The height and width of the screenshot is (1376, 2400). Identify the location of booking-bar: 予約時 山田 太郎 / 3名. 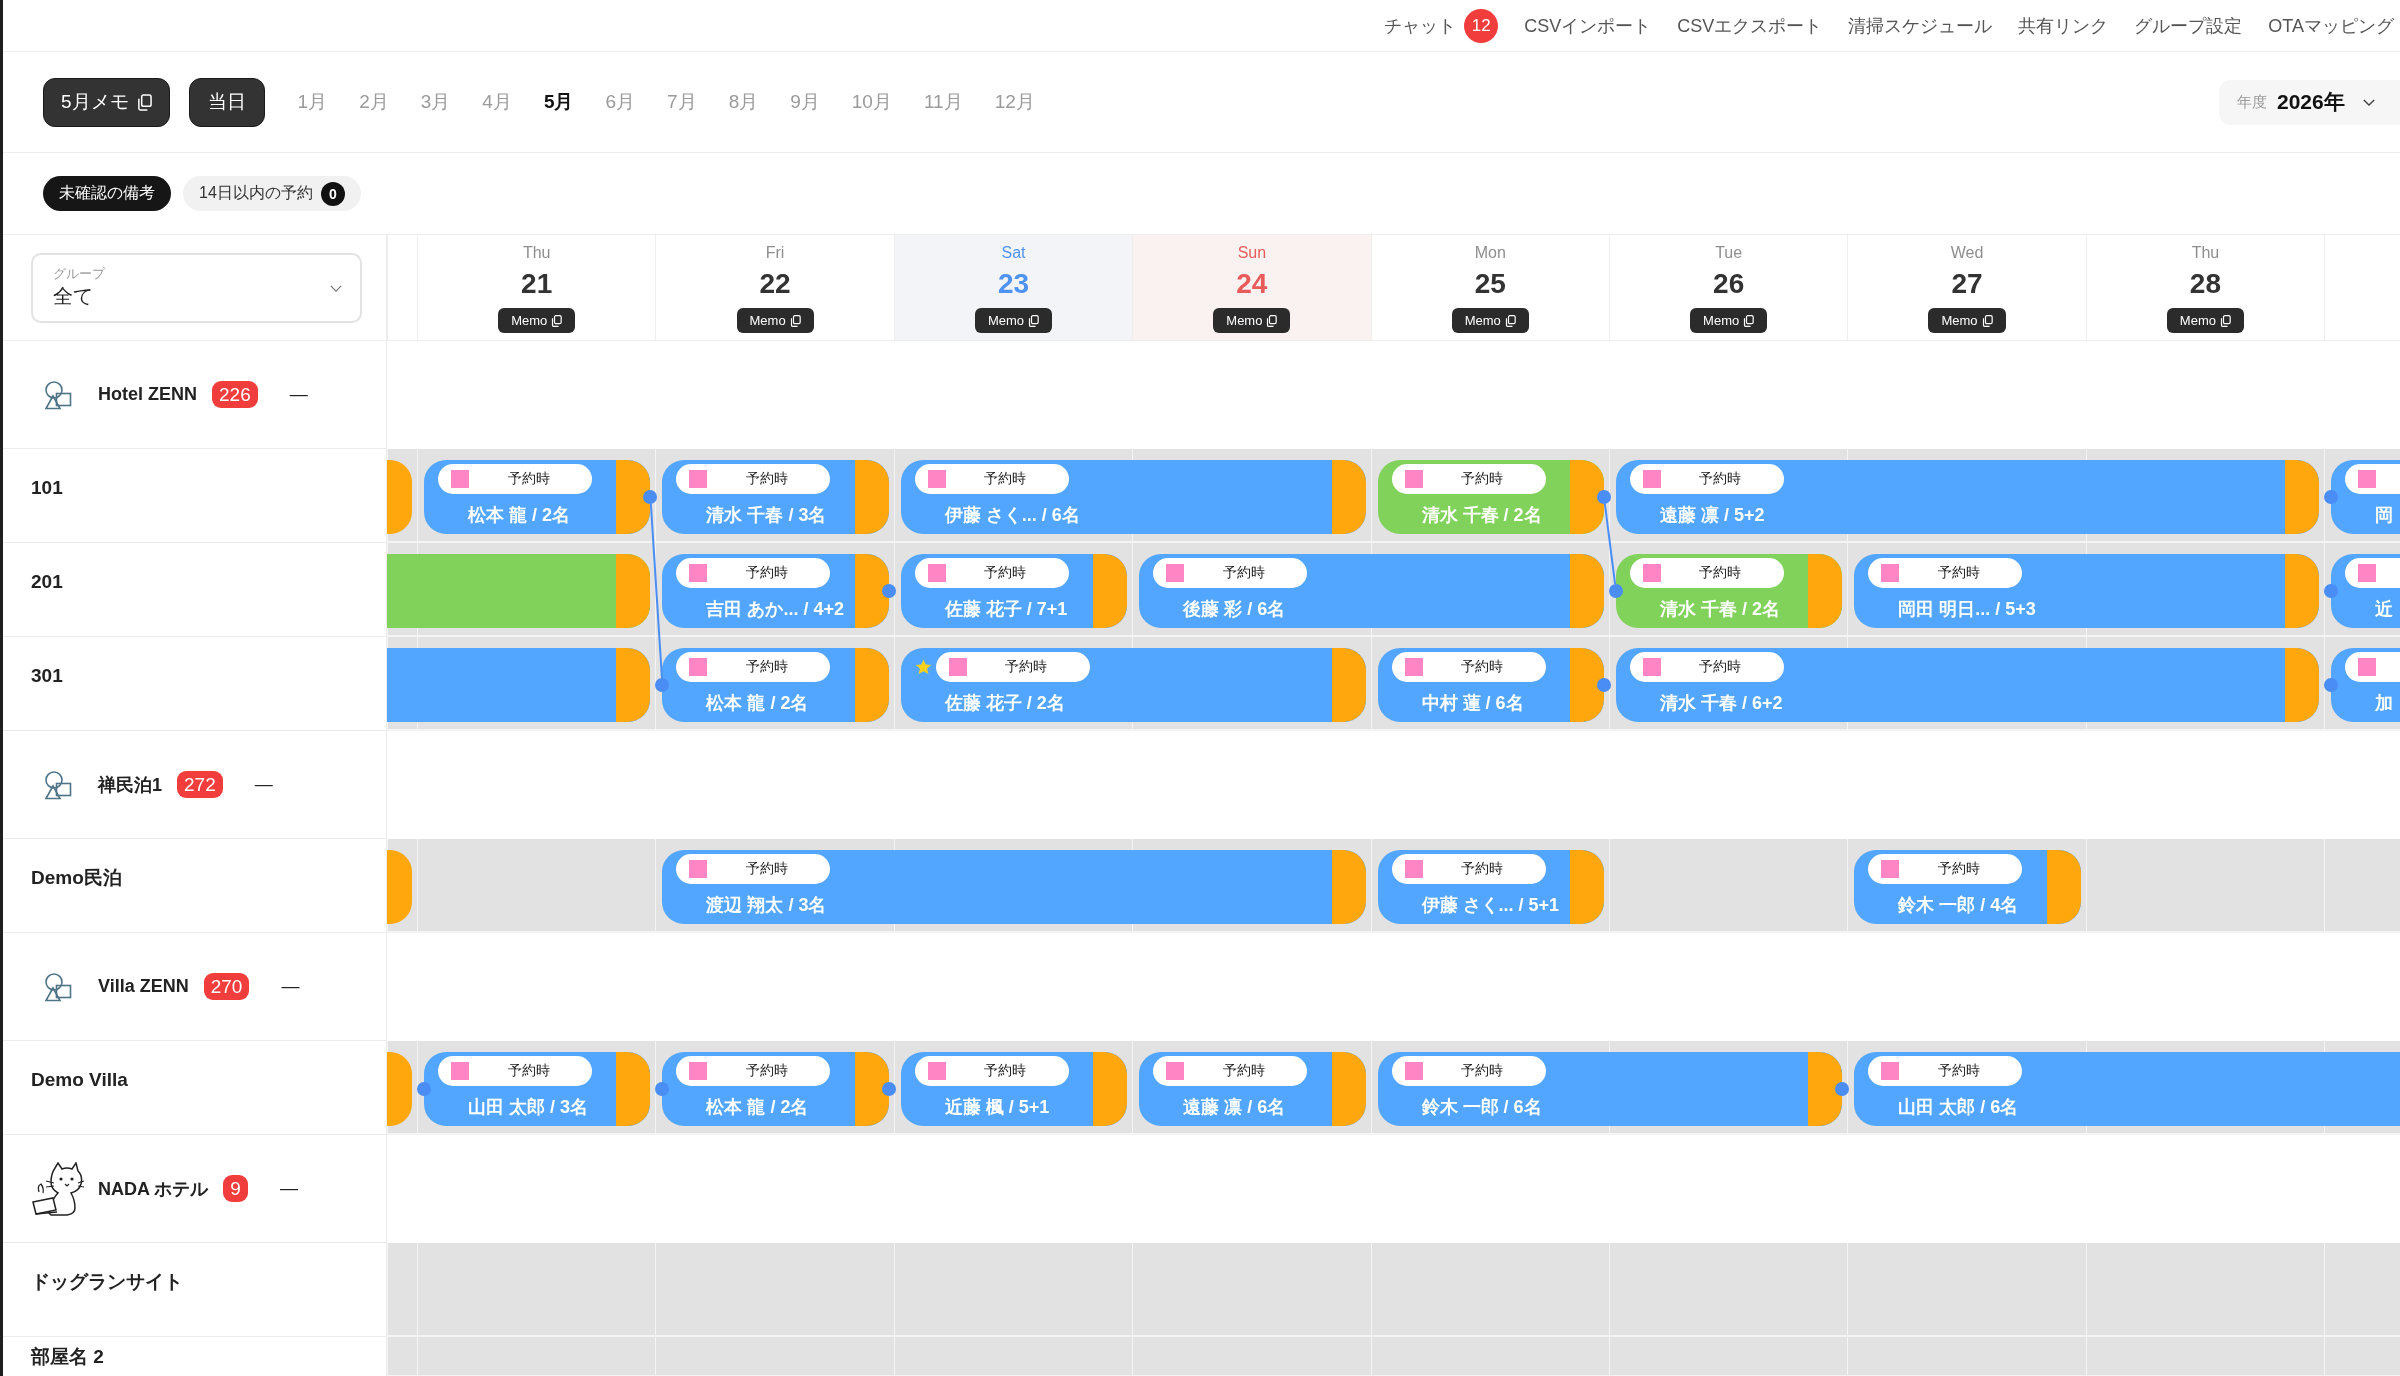
(537, 1089).